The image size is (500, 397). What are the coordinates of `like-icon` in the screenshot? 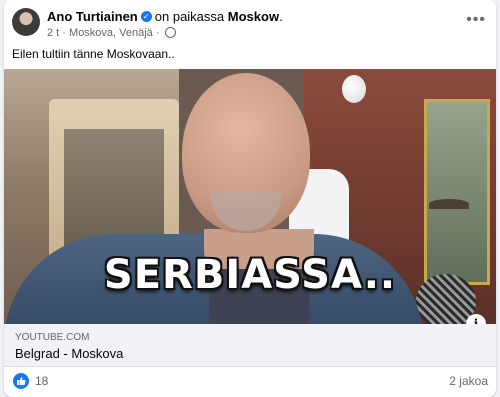 It's located at (21, 381).